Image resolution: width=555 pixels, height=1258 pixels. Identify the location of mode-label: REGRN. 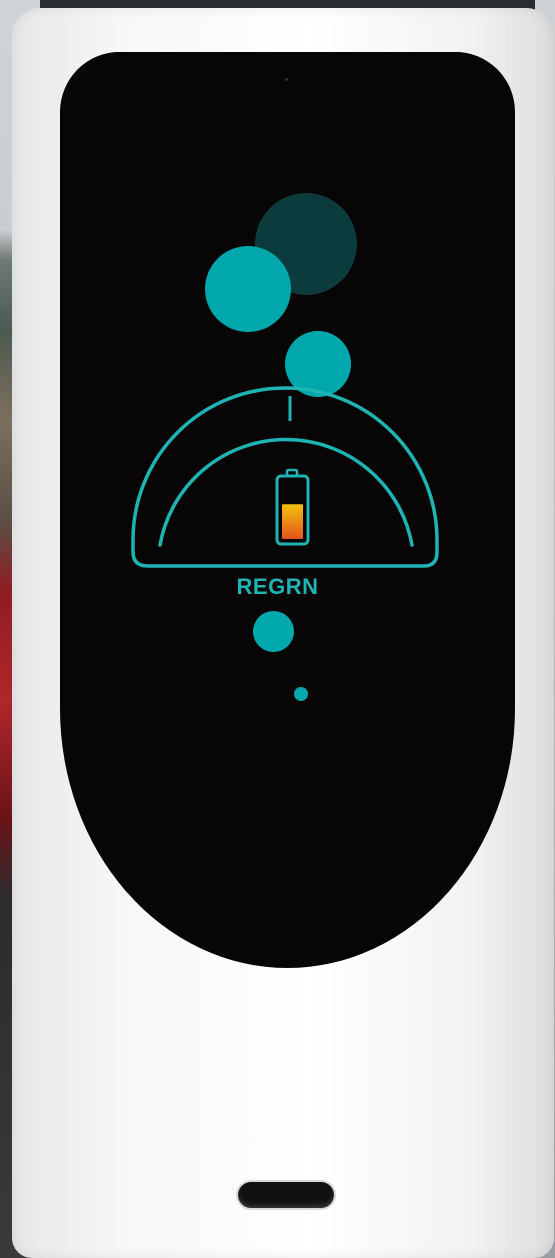
(277, 586).